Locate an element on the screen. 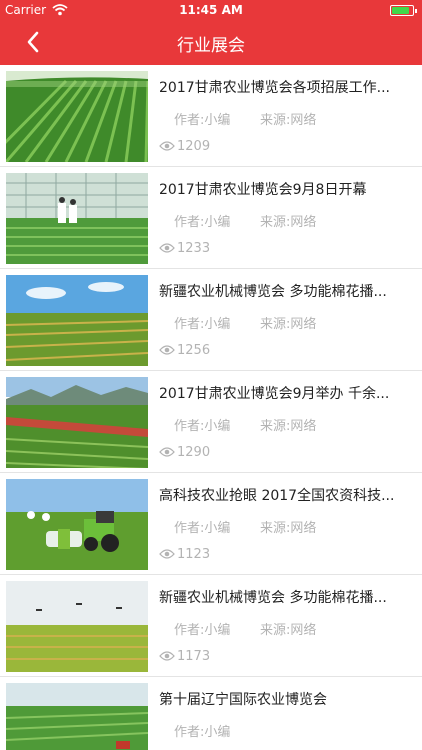 This screenshot has width=422, height=750. article-views: 1256 is located at coordinates (184, 351).